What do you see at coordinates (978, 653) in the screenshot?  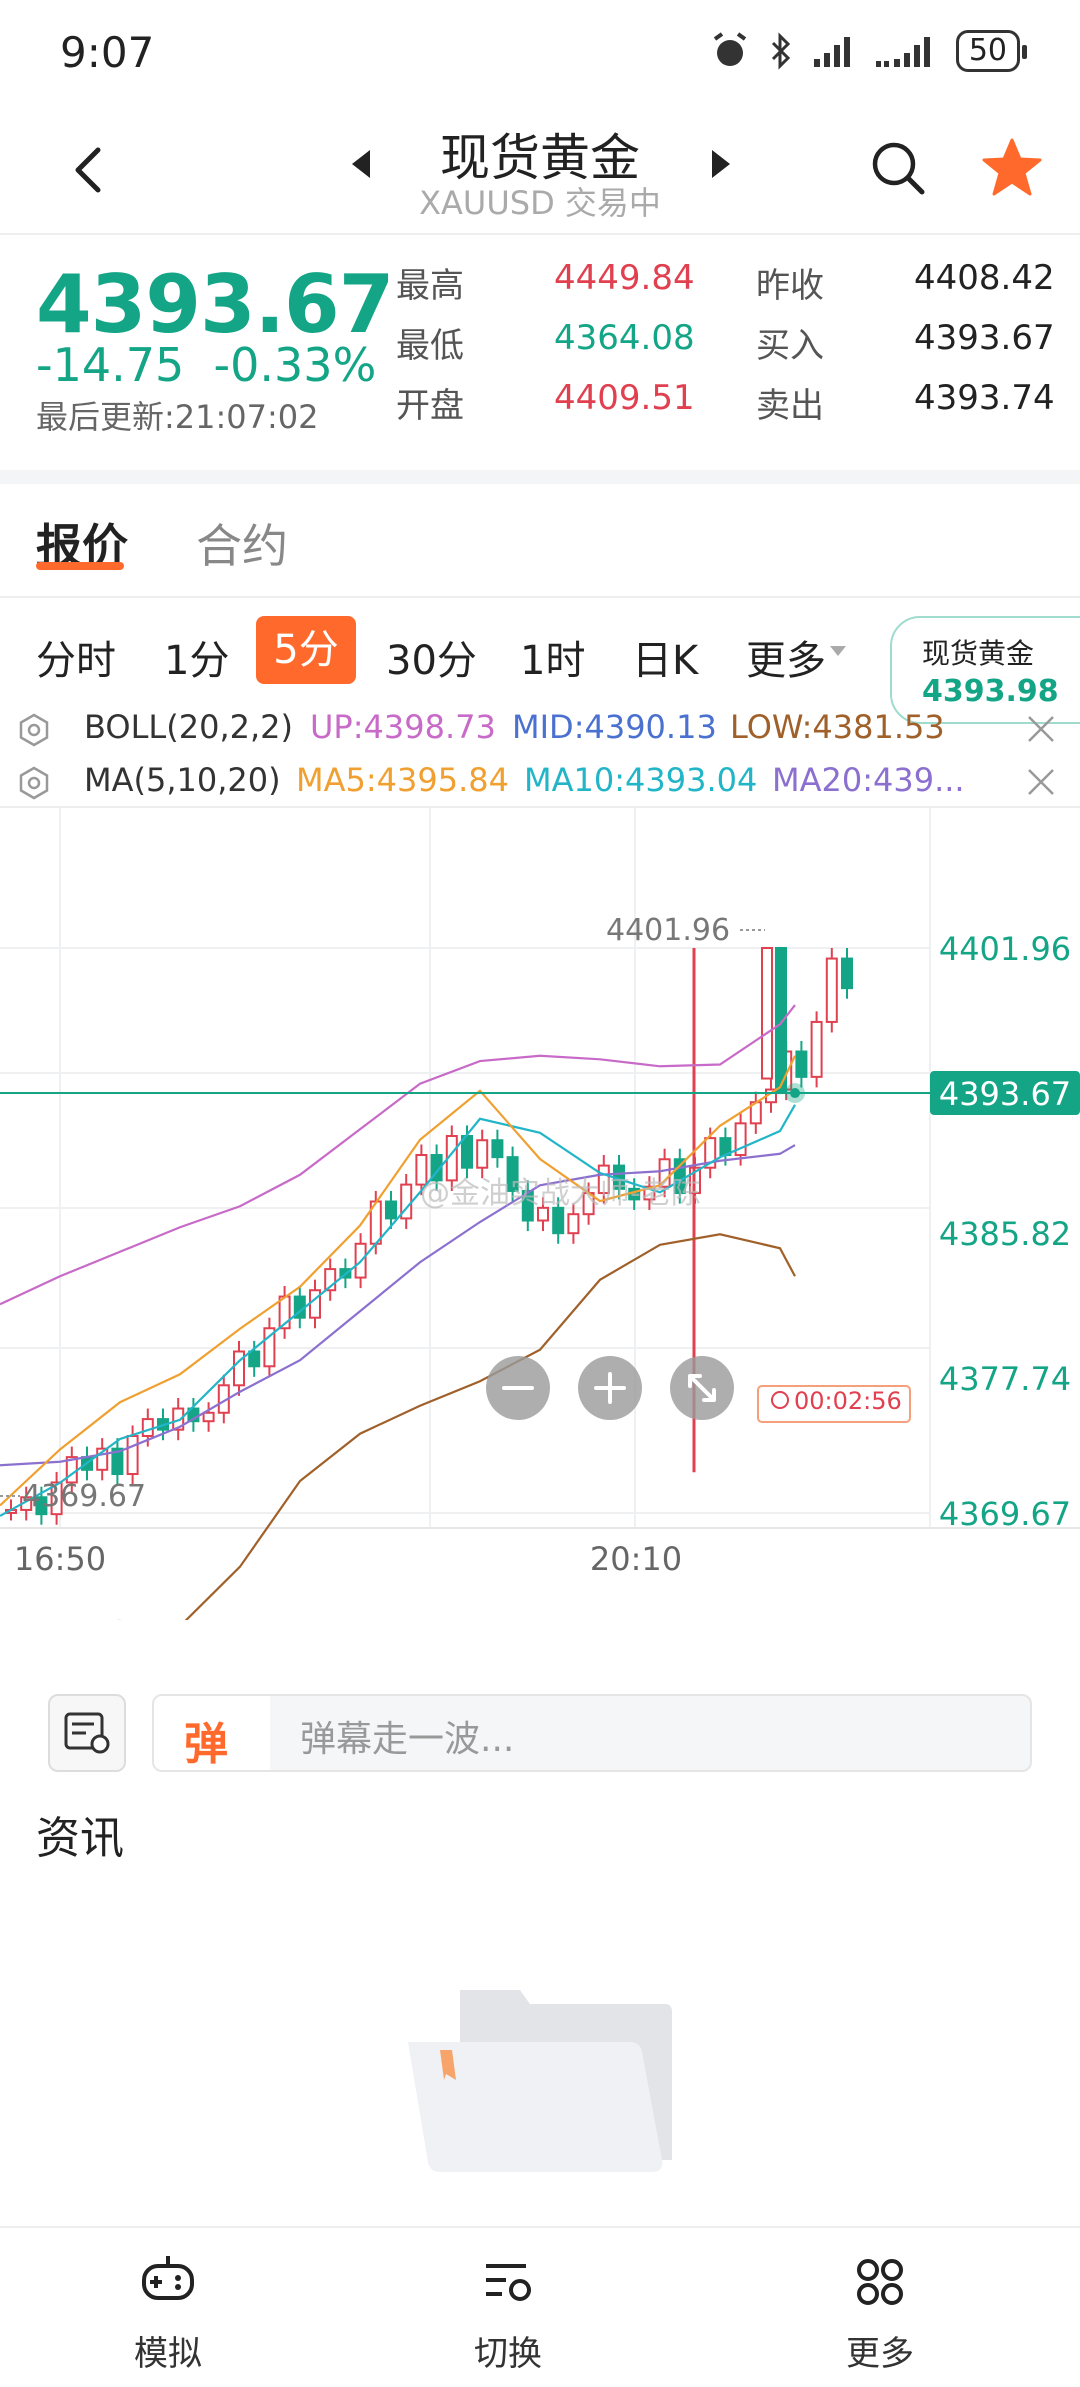 I see `favorite-name: 现货黄金` at bounding box center [978, 653].